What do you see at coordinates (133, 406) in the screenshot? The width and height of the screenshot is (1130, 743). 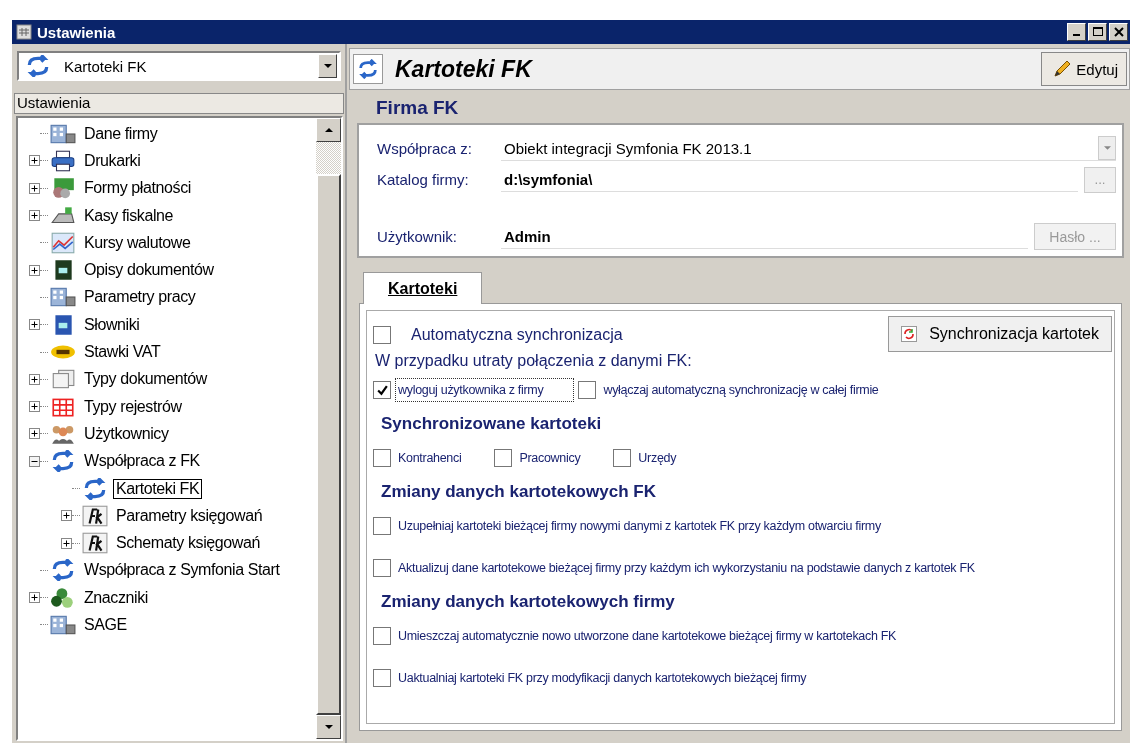 I see `tree-item: Typy rejestrów` at bounding box center [133, 406].